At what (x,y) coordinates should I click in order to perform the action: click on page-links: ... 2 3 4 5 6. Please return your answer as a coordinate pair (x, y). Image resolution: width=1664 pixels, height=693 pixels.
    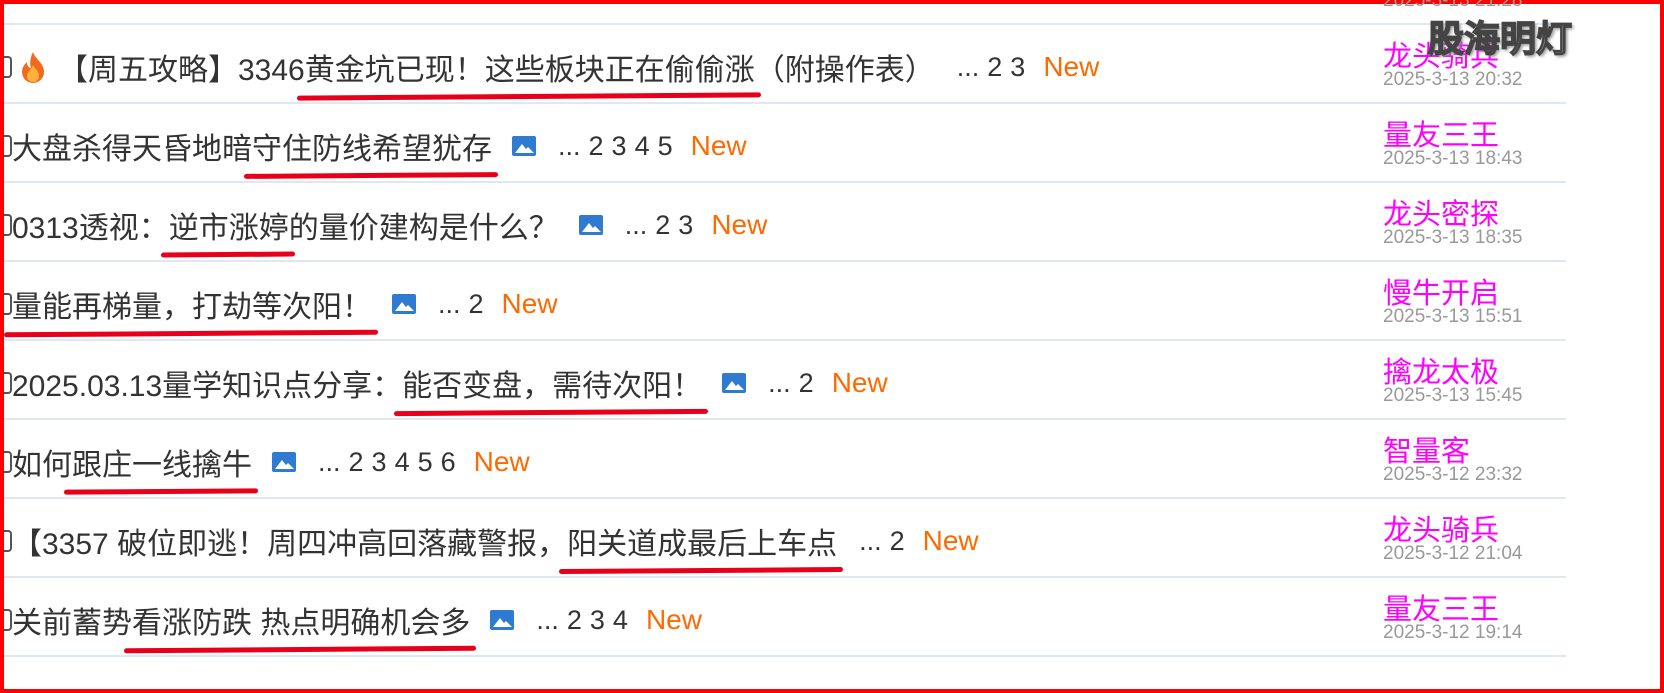
    Looking at the image, I should click on (391, 462).